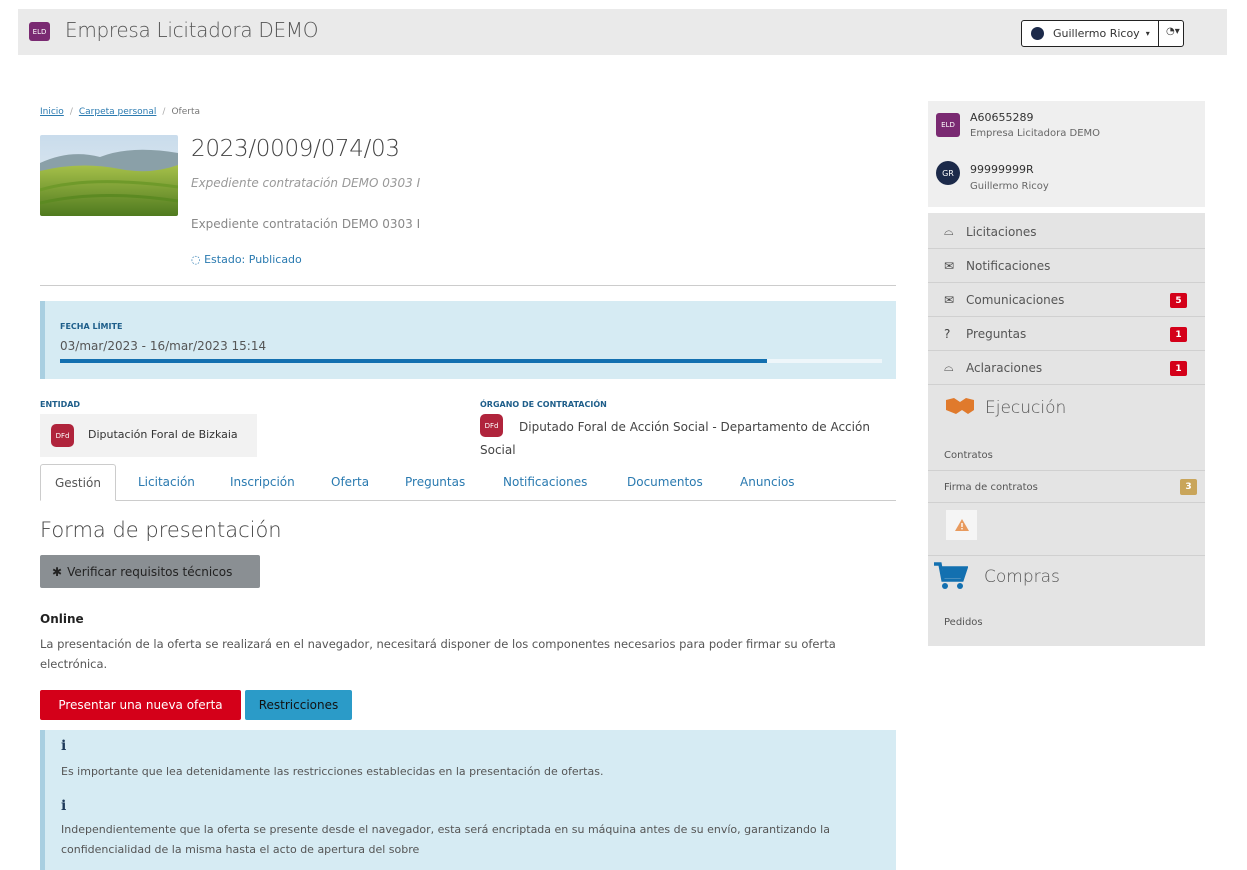 This screenshot has width=1247, height=870. Describe the element at coordinates (1066, 368) in the screenshot. I see `sidebar-item-aclaraciones: ⌓ Aclaraciones 1` at that location.